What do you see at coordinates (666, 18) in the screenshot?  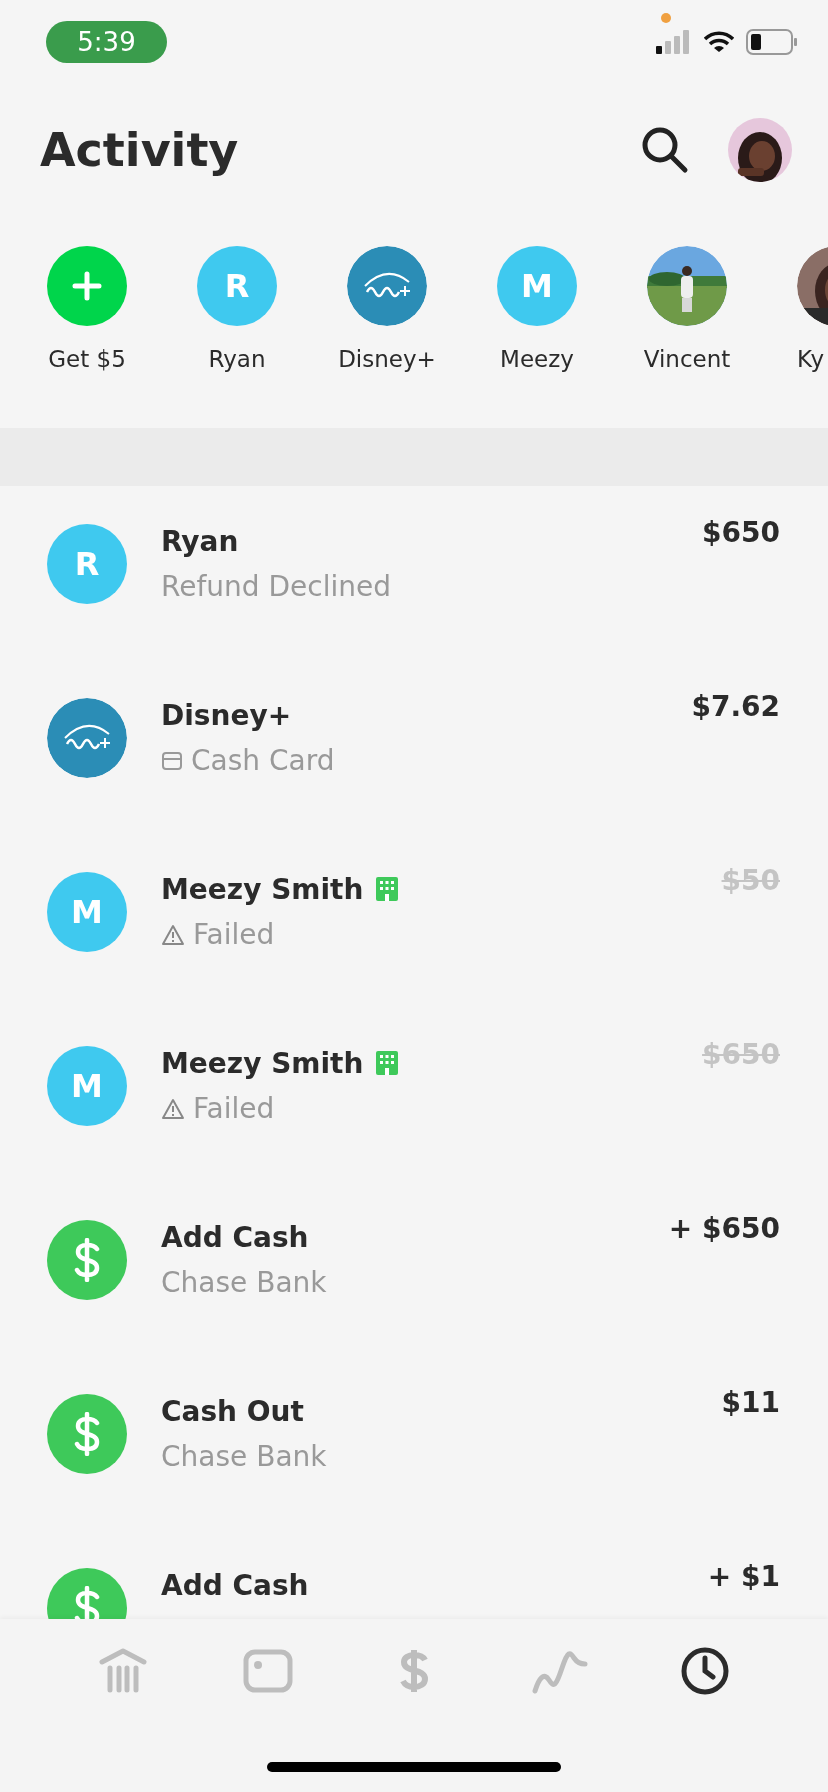 I see `privacy-indicator-icon` at bounding box center [666, 18].